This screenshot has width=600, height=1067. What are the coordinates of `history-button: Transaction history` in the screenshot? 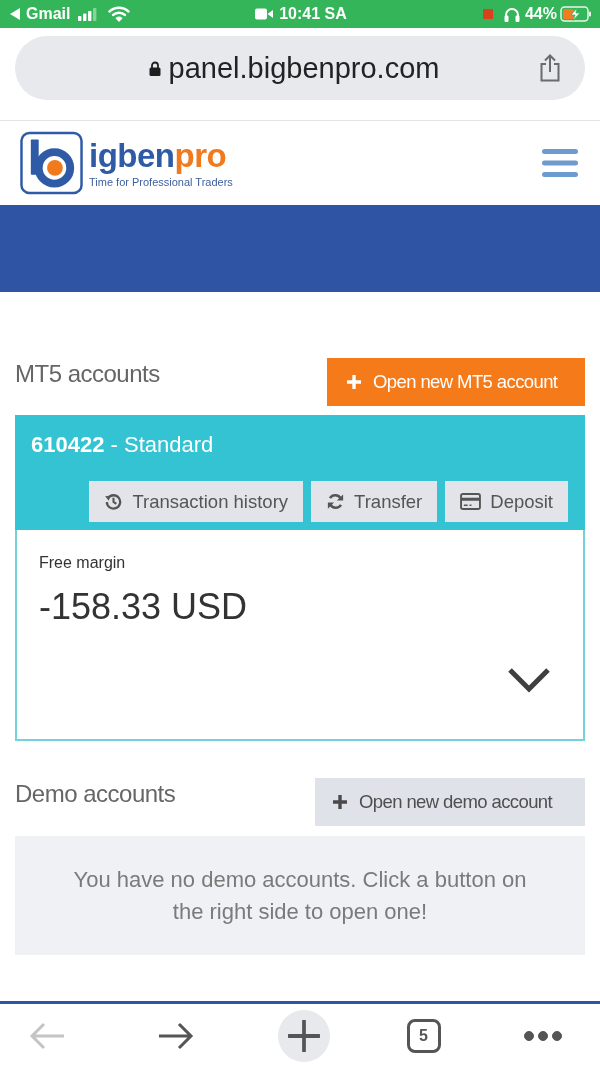 It's located at (196, 501).